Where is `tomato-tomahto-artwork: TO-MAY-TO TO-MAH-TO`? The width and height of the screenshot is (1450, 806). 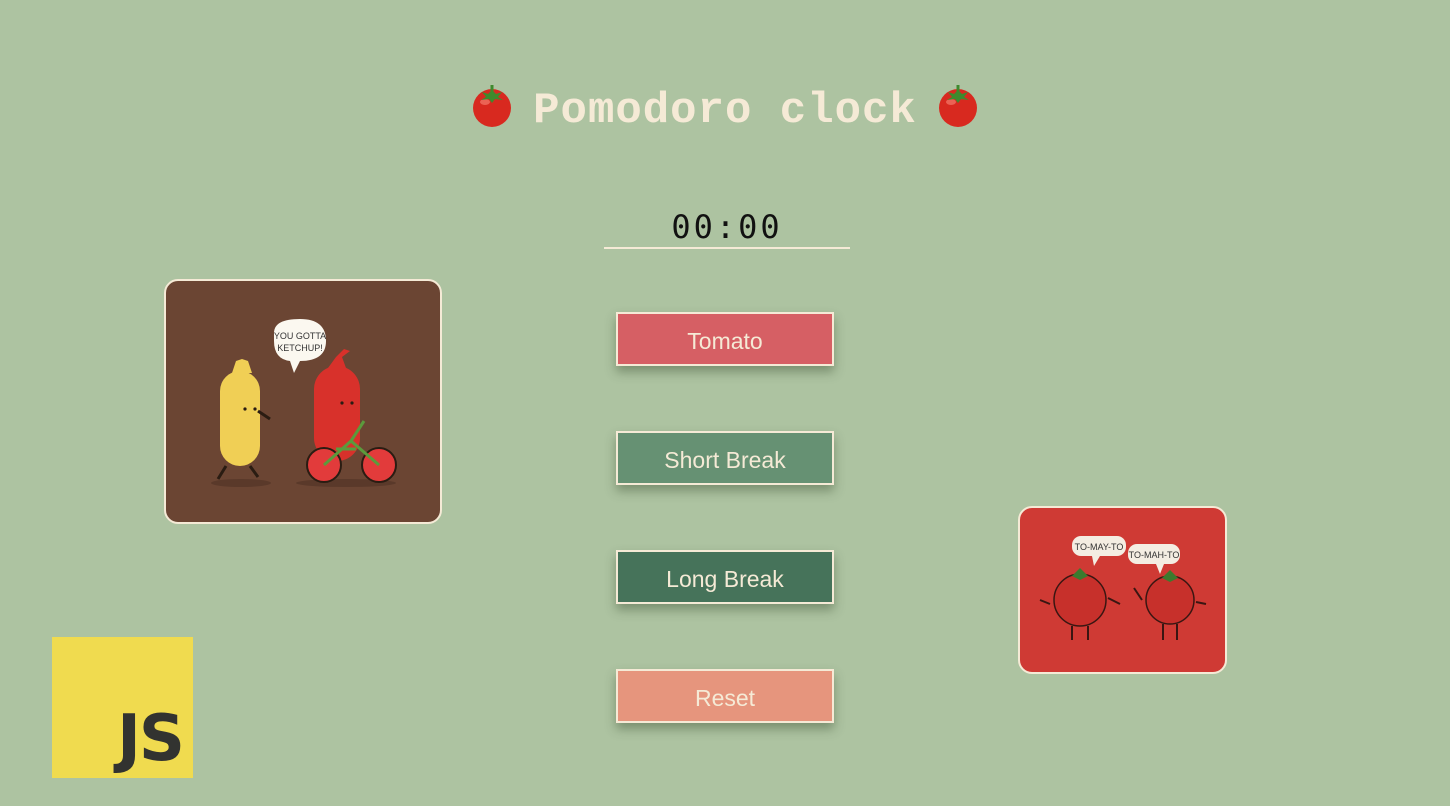
tomato-tomahto-artwork: TO-MAY-TO TO-MAH-TO is located at coordinates (1123, 588).